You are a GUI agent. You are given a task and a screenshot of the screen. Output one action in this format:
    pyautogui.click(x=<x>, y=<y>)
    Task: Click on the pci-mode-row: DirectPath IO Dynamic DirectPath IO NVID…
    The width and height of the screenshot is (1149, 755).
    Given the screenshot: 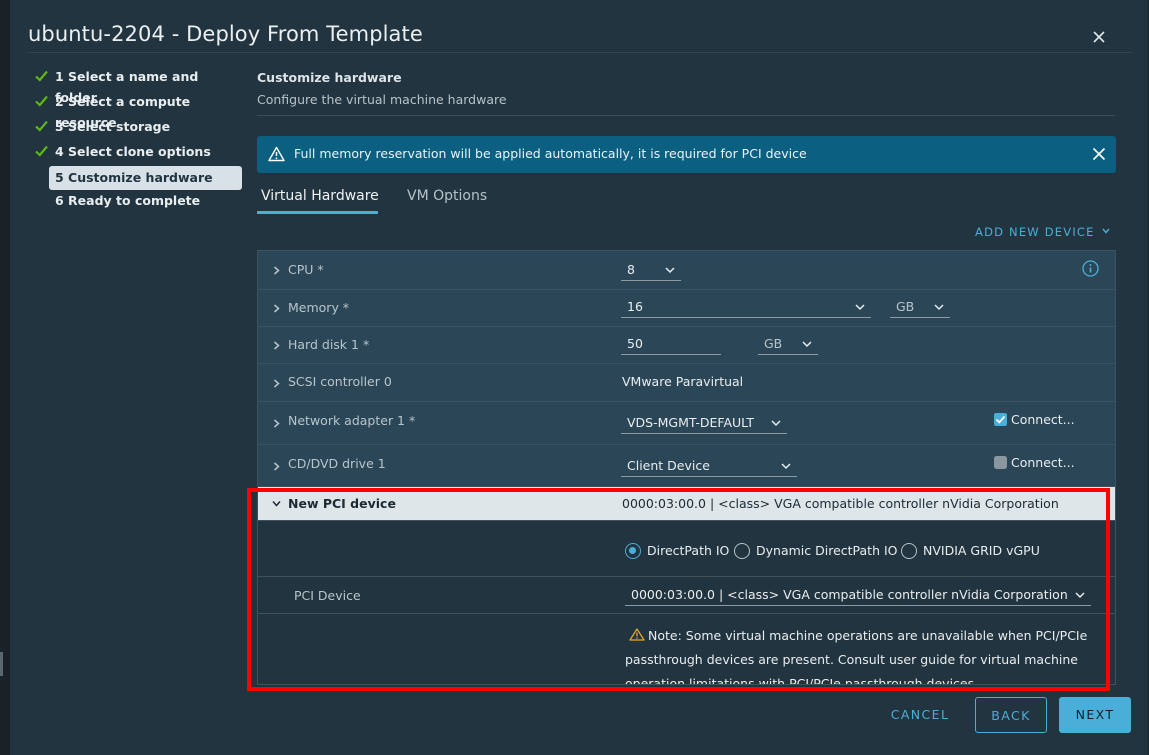 What is the action you would take?
    pyautogui.click(x=686, y=549)
    